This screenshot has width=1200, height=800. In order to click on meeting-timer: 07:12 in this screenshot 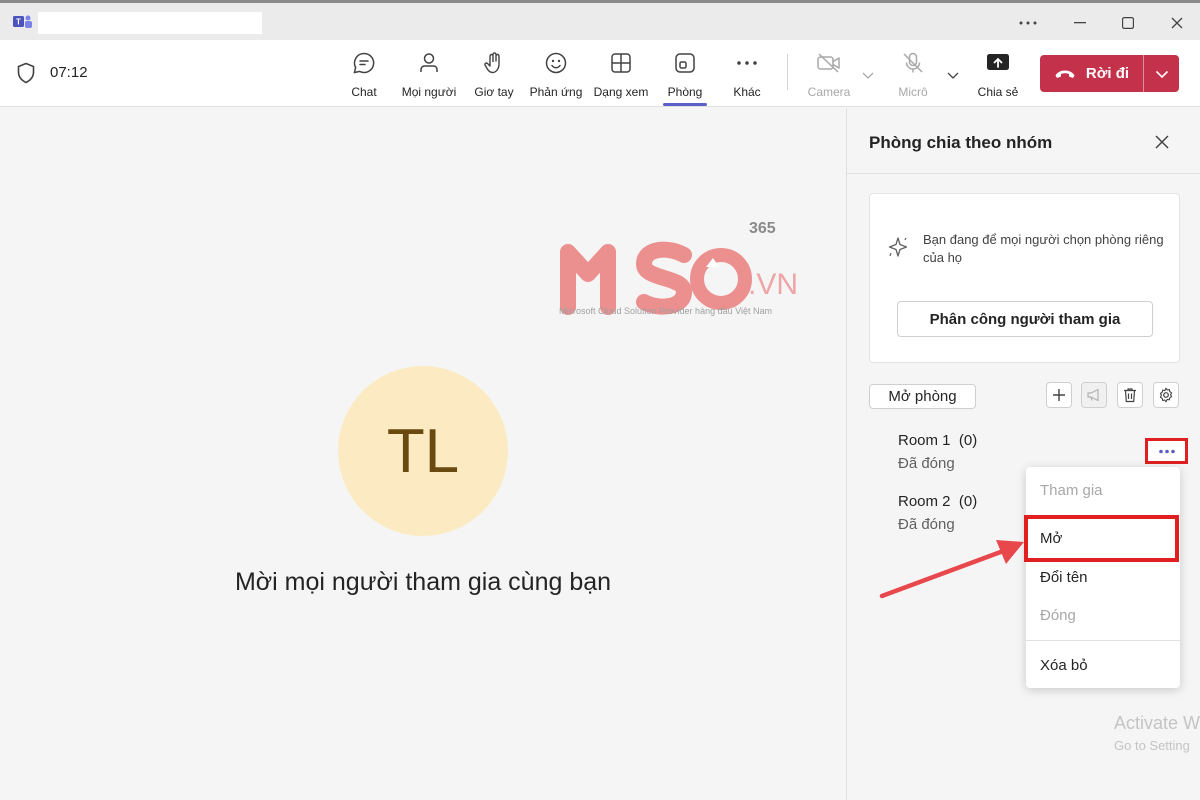, I will do `click(69, 72)`.